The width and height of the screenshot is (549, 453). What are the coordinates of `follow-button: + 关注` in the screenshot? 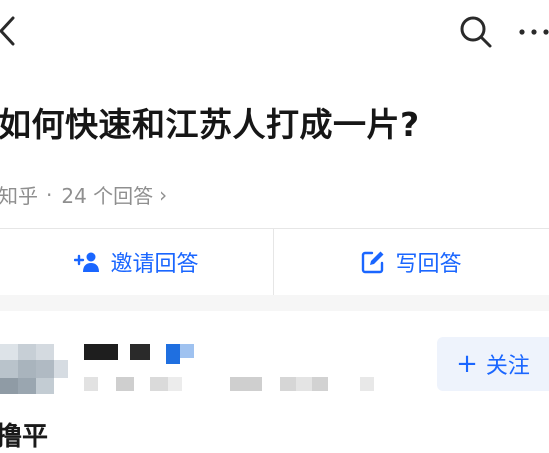 It's located at (493, 364).